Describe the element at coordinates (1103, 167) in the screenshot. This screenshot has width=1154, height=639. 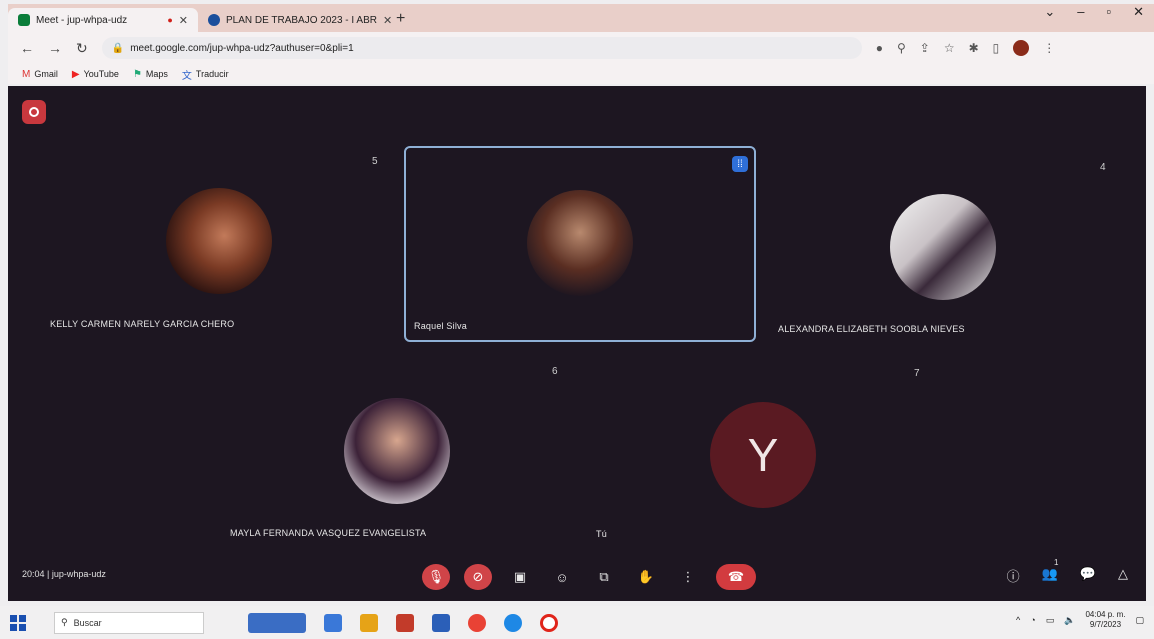
I see `tile-number: 4` at that location.